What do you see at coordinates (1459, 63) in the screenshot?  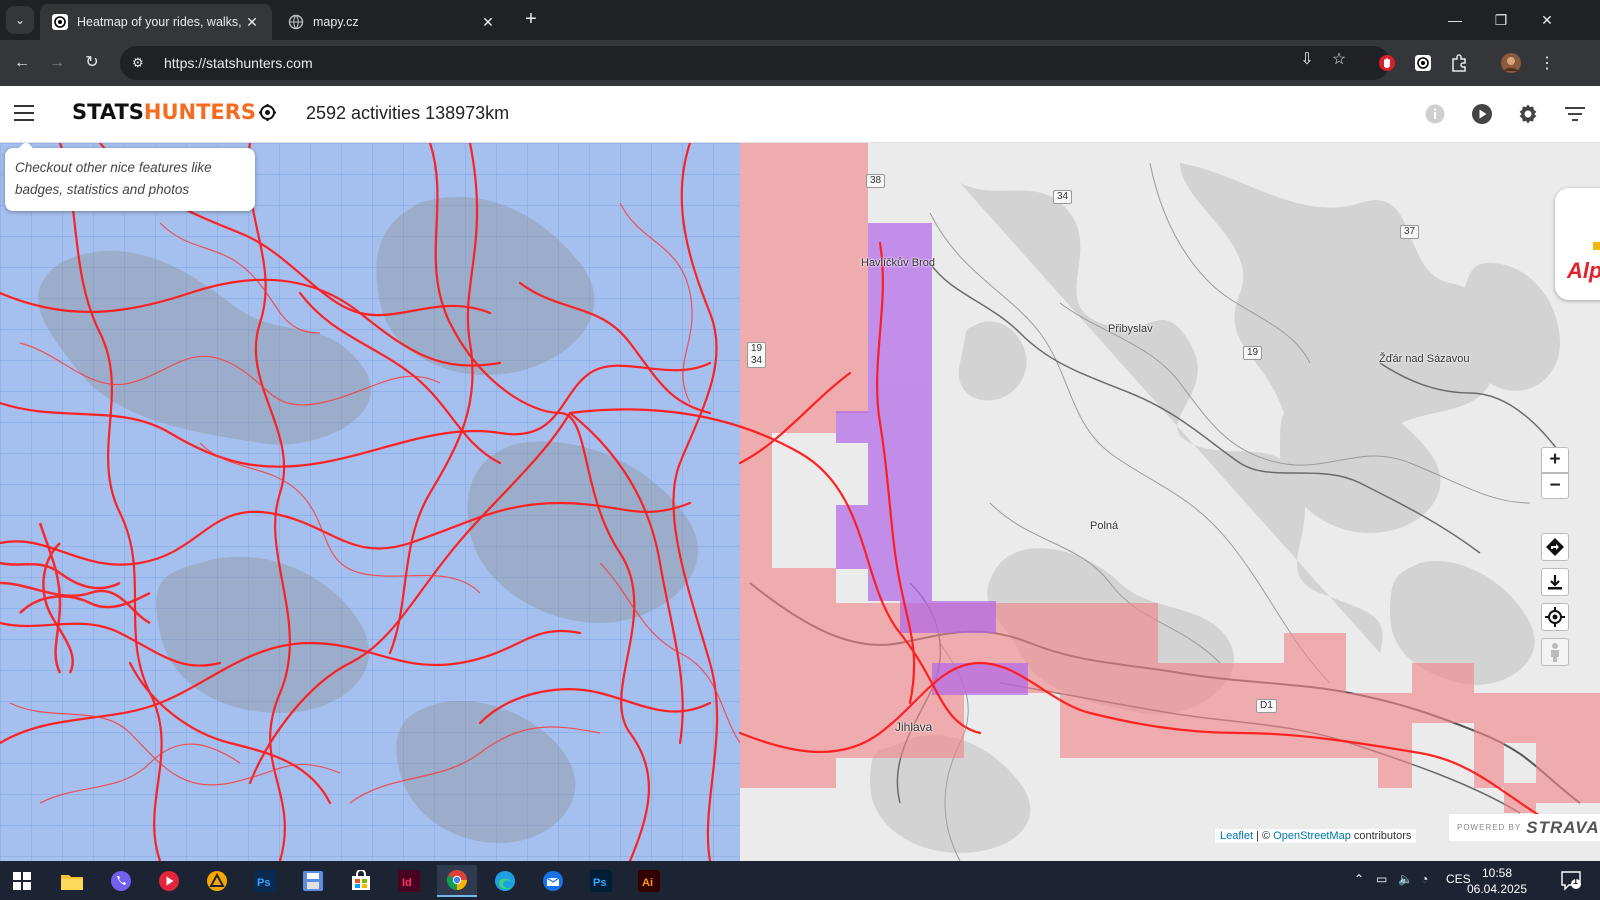 I see `extensions-puzzle-icon` at bounding box center [1459, 63].